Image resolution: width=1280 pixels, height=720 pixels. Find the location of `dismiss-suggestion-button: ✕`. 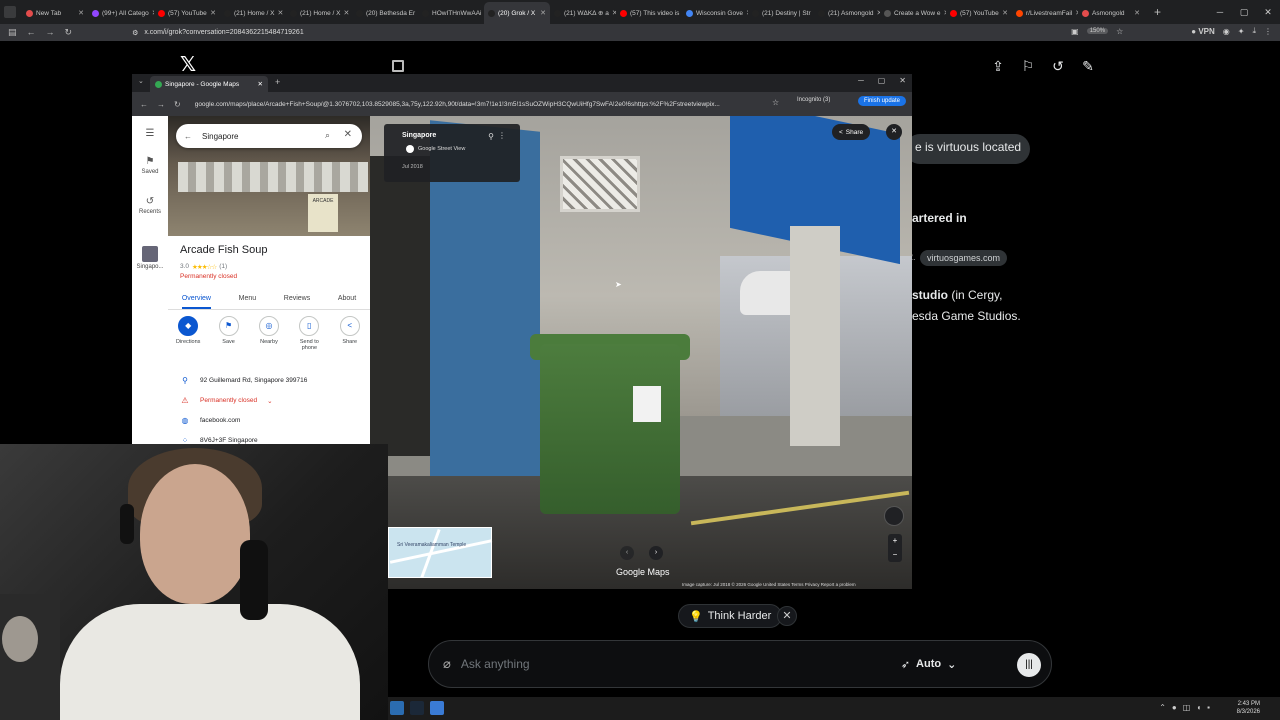

dismiss-suggestion-button: ✕ is located at coordinates (787, 616).